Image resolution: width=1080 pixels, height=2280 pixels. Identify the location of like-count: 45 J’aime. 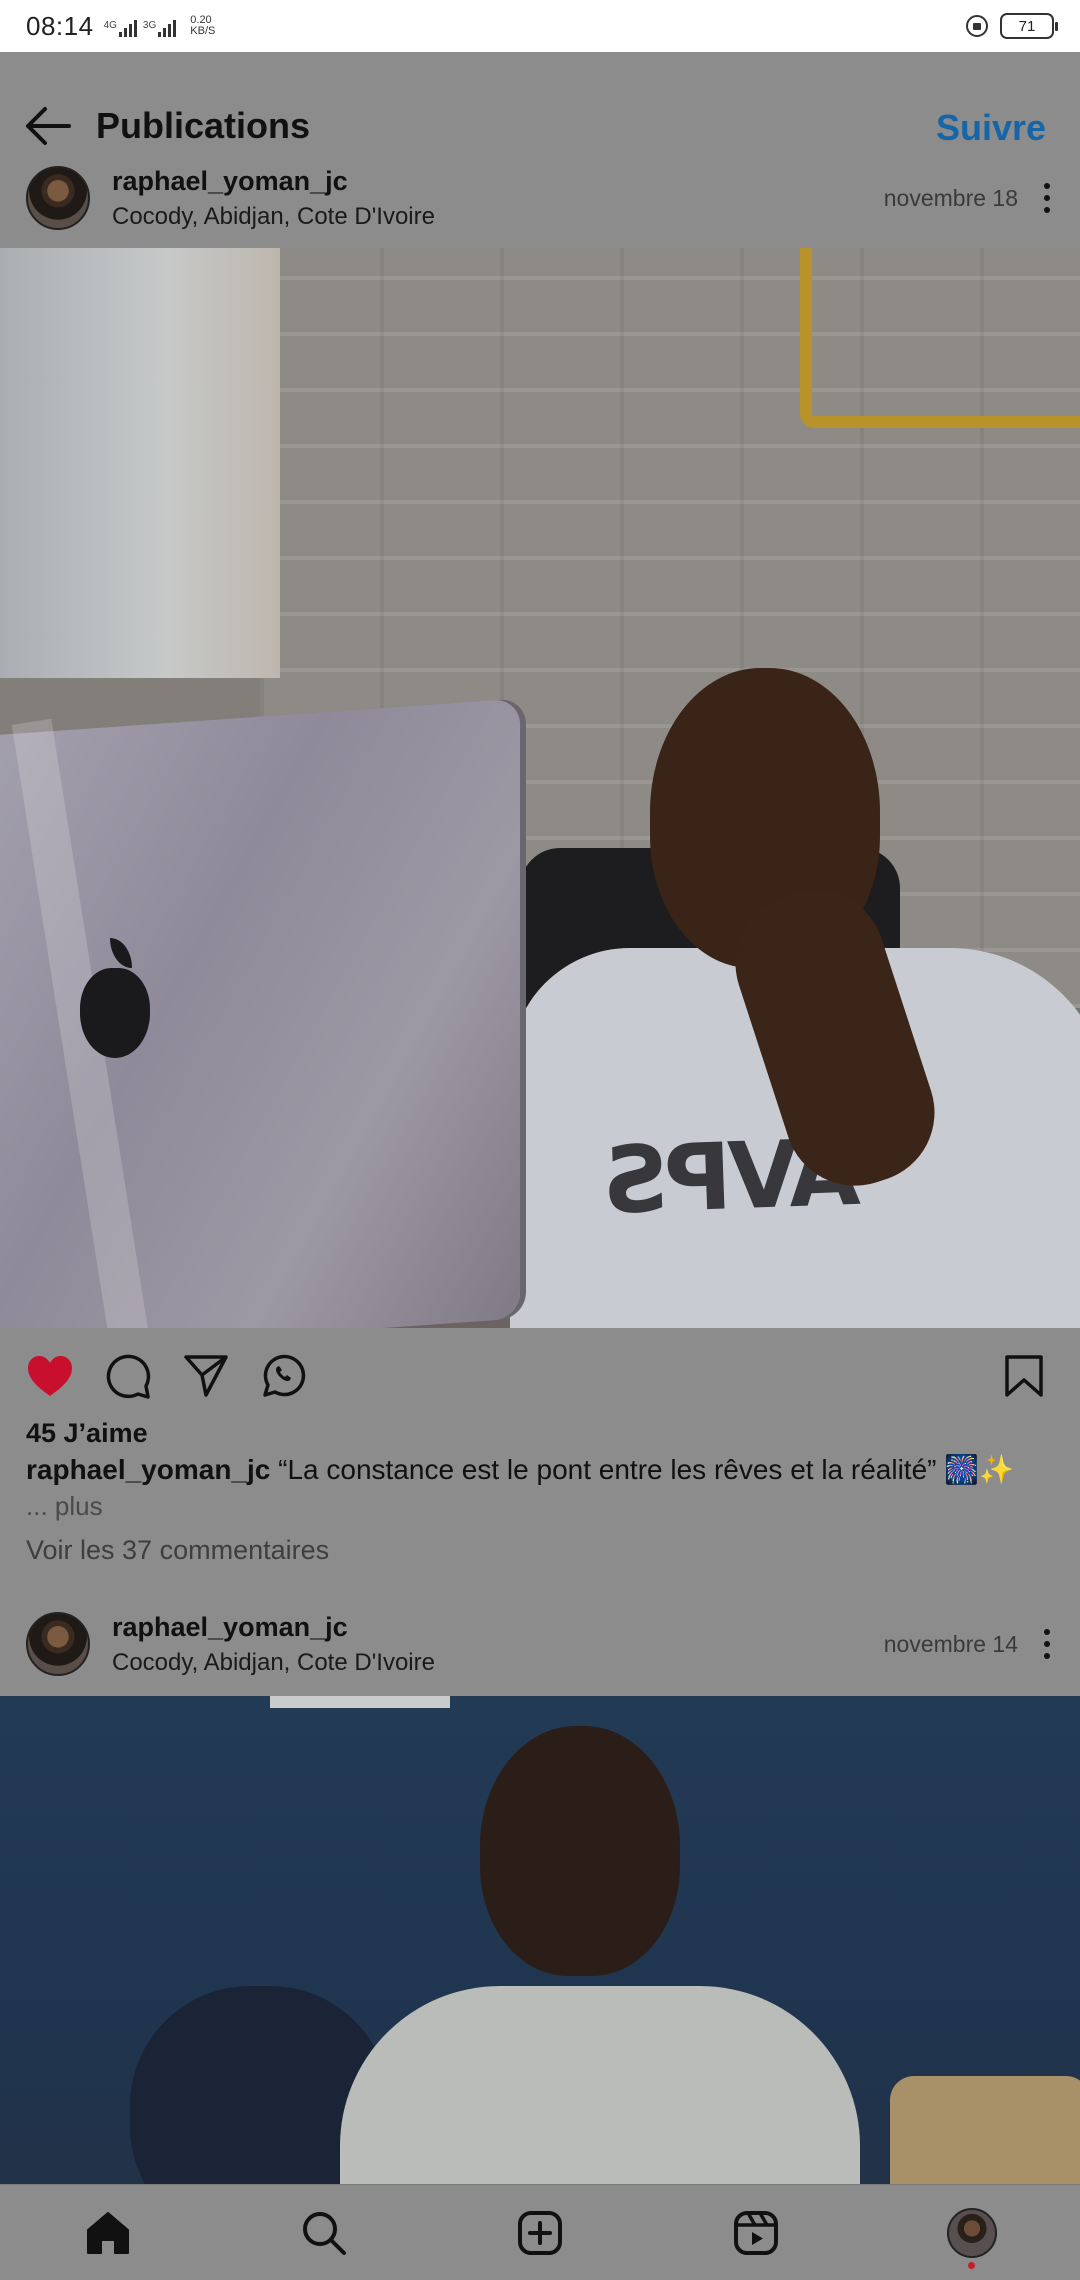
(87, 1433).